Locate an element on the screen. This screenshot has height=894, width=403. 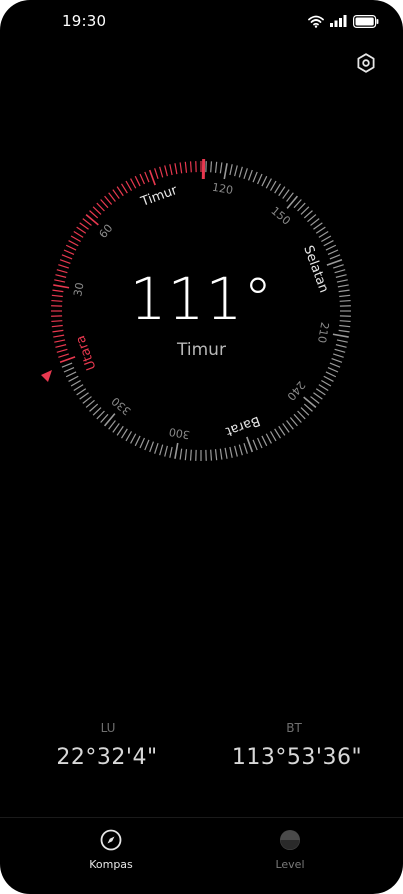
tab-compass: Kompas is located at coordinates (111, 849).